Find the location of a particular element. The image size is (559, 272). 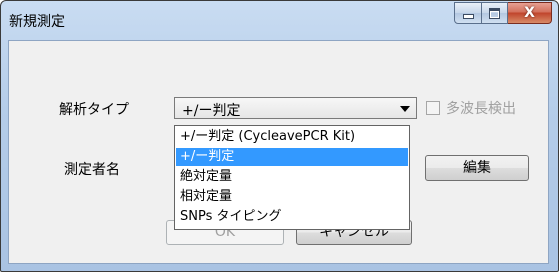

close-button: X is located at coordinates (530, 13).